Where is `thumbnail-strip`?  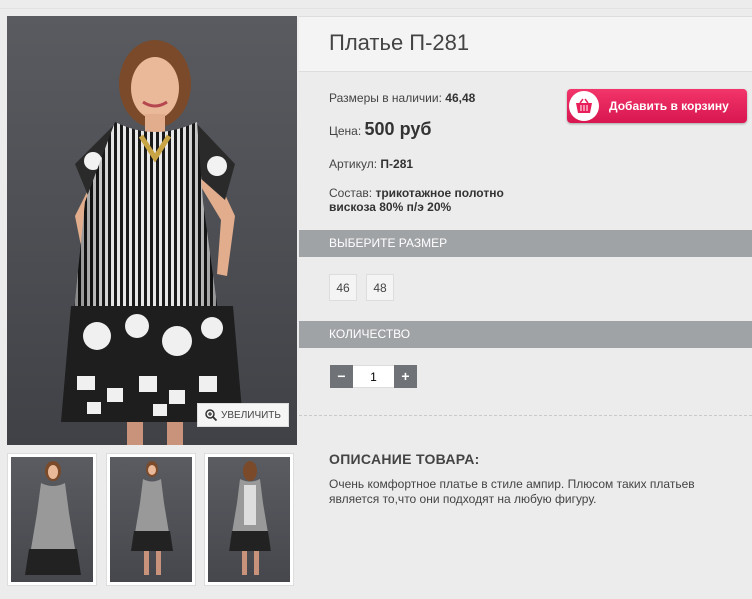
thumbnail-strip is located at coordinates (152, 520).